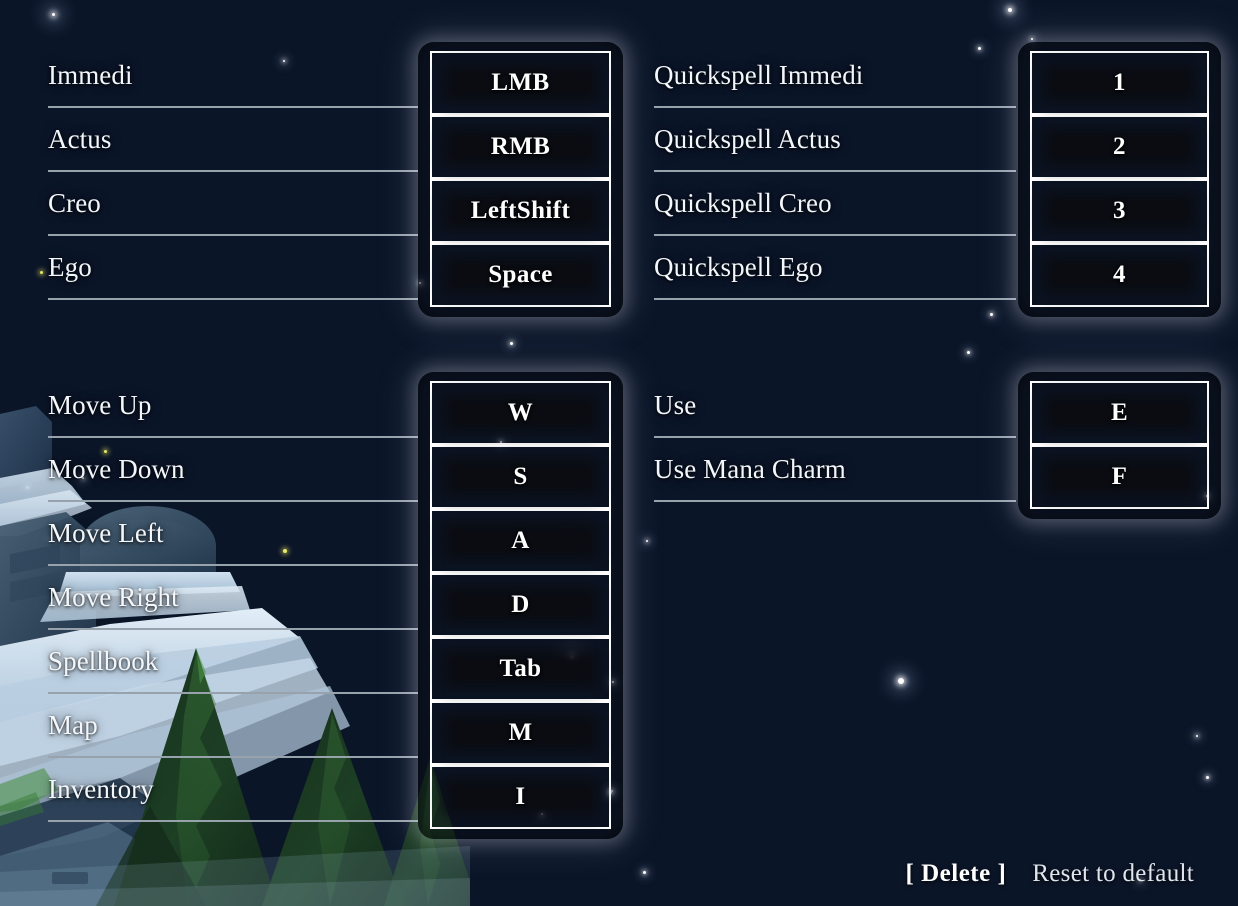  Describe the element at coordinates (750, 468) in the screenshot. I see `binding-action-label: Use Mana Charm` at that location.